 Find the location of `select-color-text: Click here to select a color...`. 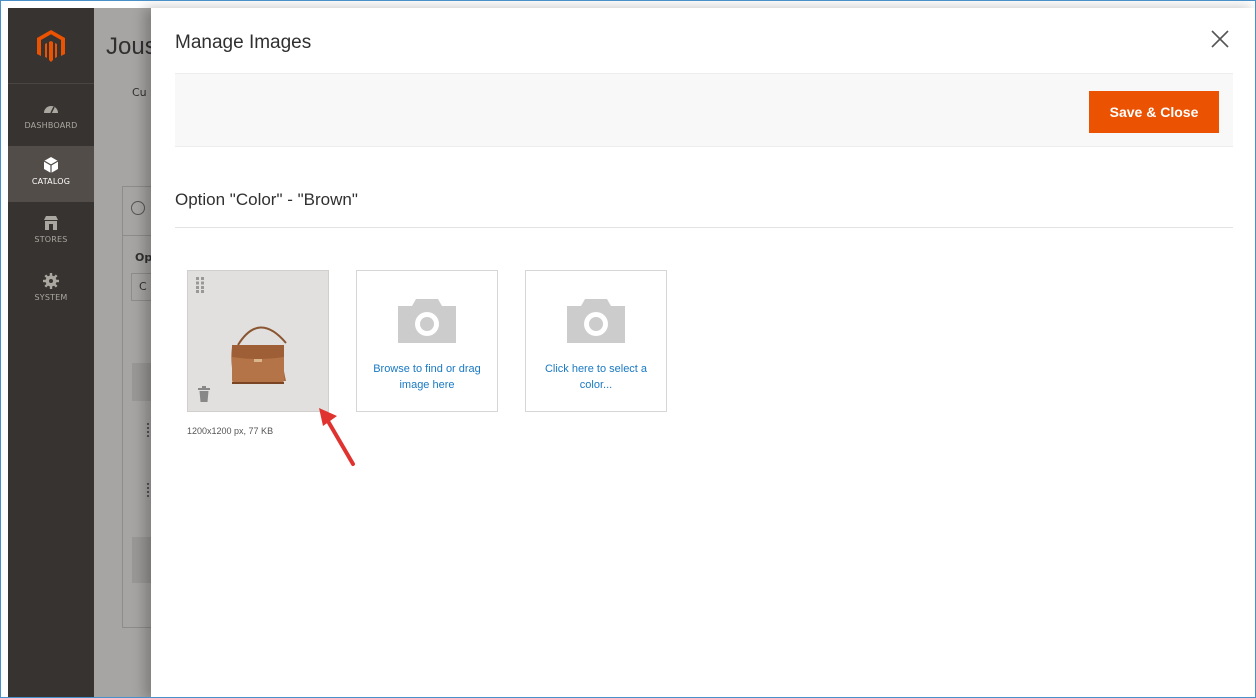

select-color-text: Click here to select a color... is located at coordinates (596, 377).